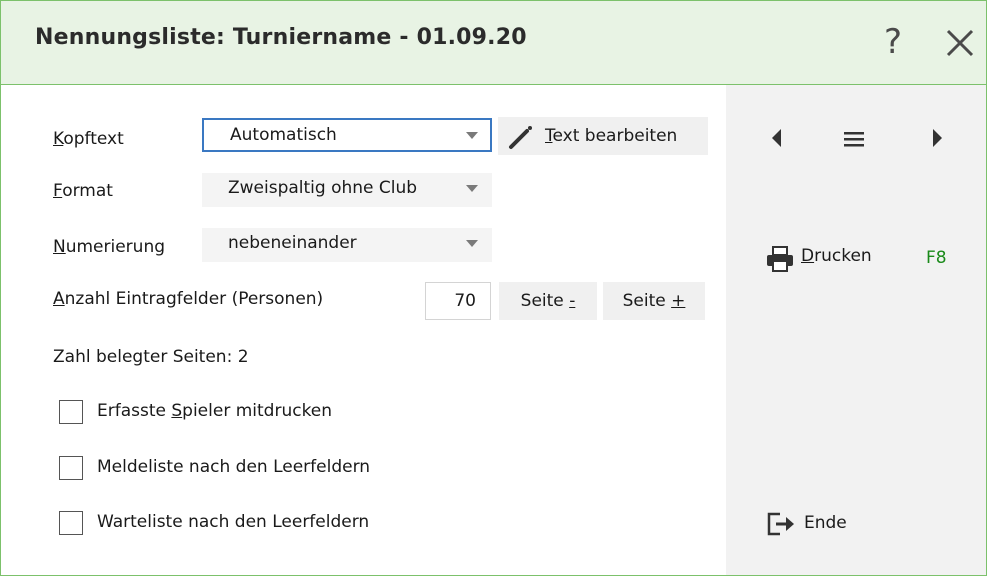 The height and width of the screenshot is (576, 987). Describe the element at coordinates (188, 299) in the screenshot. I see `anzahl-label: Anzahl Eintragfelder (Personen)` at that location.